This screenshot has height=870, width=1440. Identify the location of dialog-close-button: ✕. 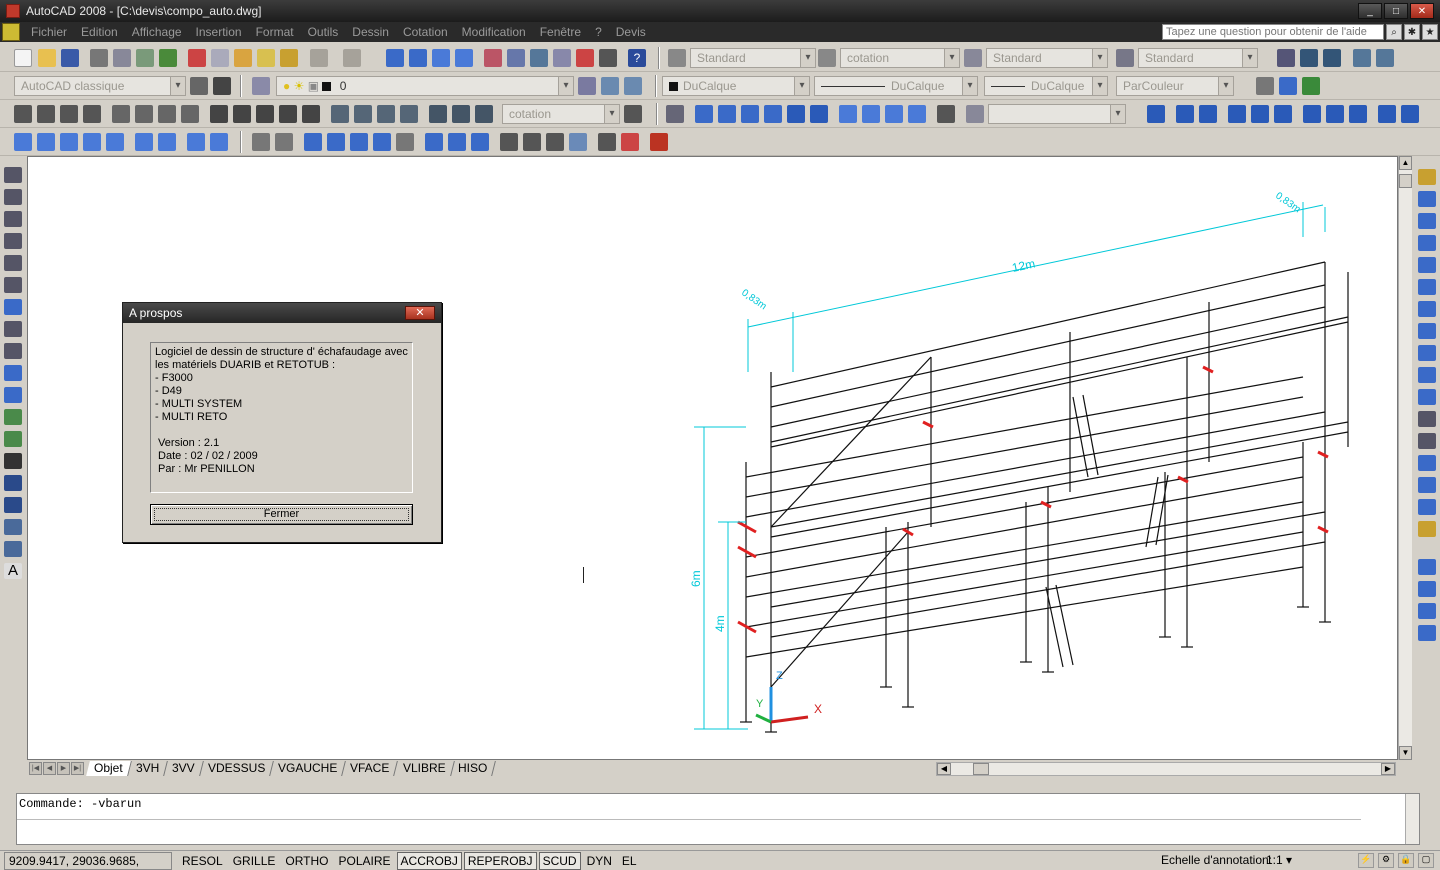
(420, 313).